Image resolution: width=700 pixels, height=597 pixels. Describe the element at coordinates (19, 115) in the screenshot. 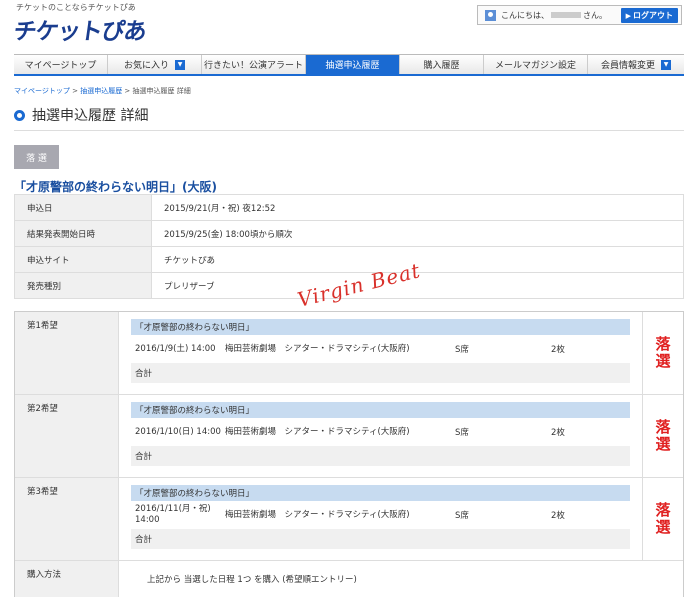

I see `circle-icon` at that location.